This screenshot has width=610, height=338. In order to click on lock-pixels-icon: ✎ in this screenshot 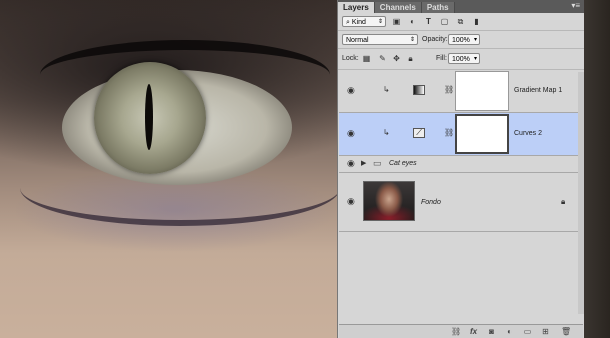, I will do `click(382, 58)`.